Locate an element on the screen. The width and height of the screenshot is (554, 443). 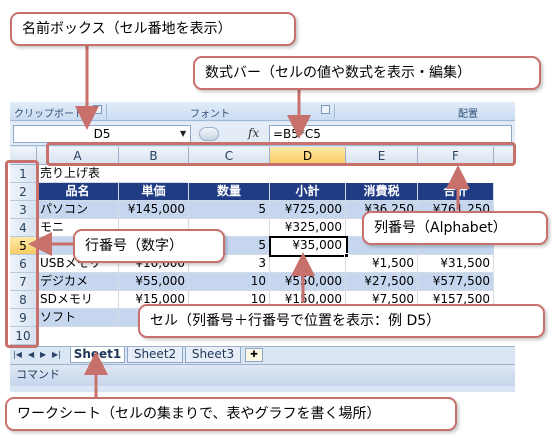
sheet-tabs-bar: |◀ ◀ ▶ ▶| Sheet1 Sheet2 Sheet3 ✚ is located at coordinates (262, 355).